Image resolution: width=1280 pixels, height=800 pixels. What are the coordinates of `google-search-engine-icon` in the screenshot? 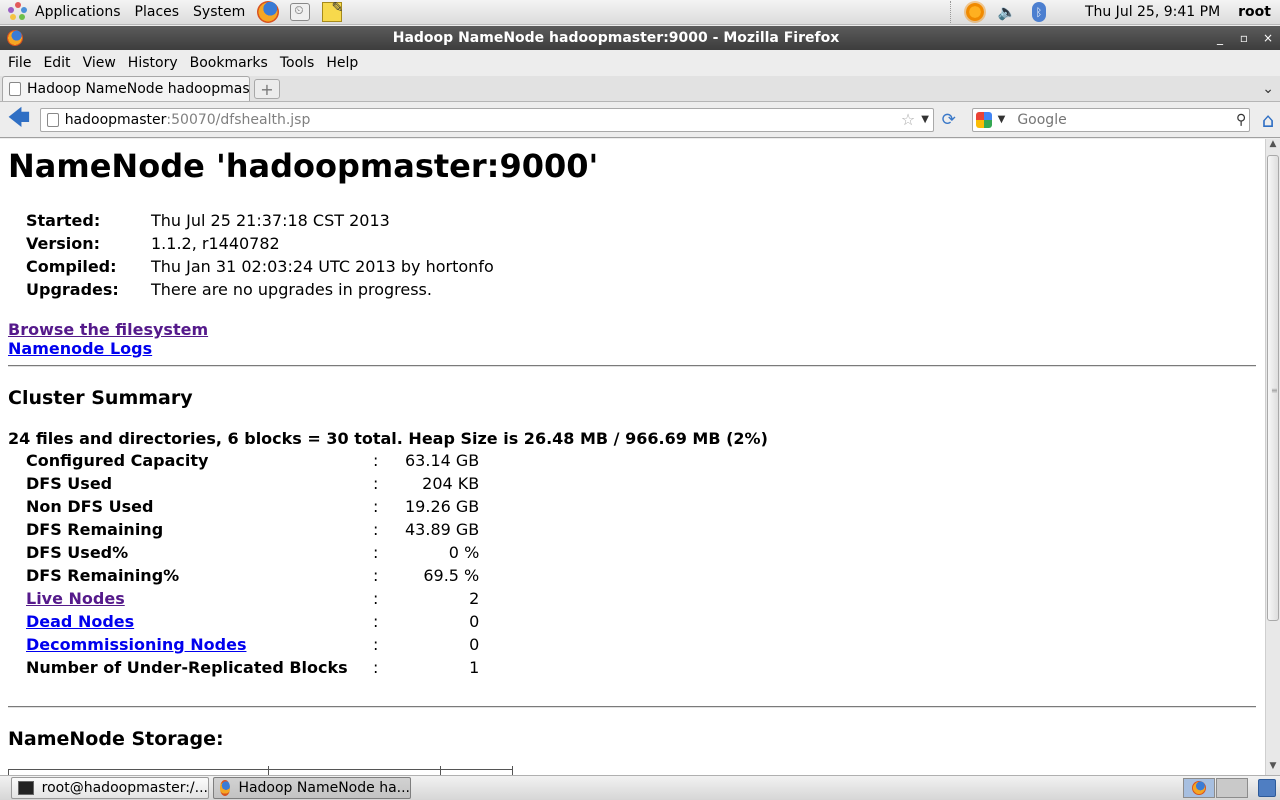 It's located at (983, 119).